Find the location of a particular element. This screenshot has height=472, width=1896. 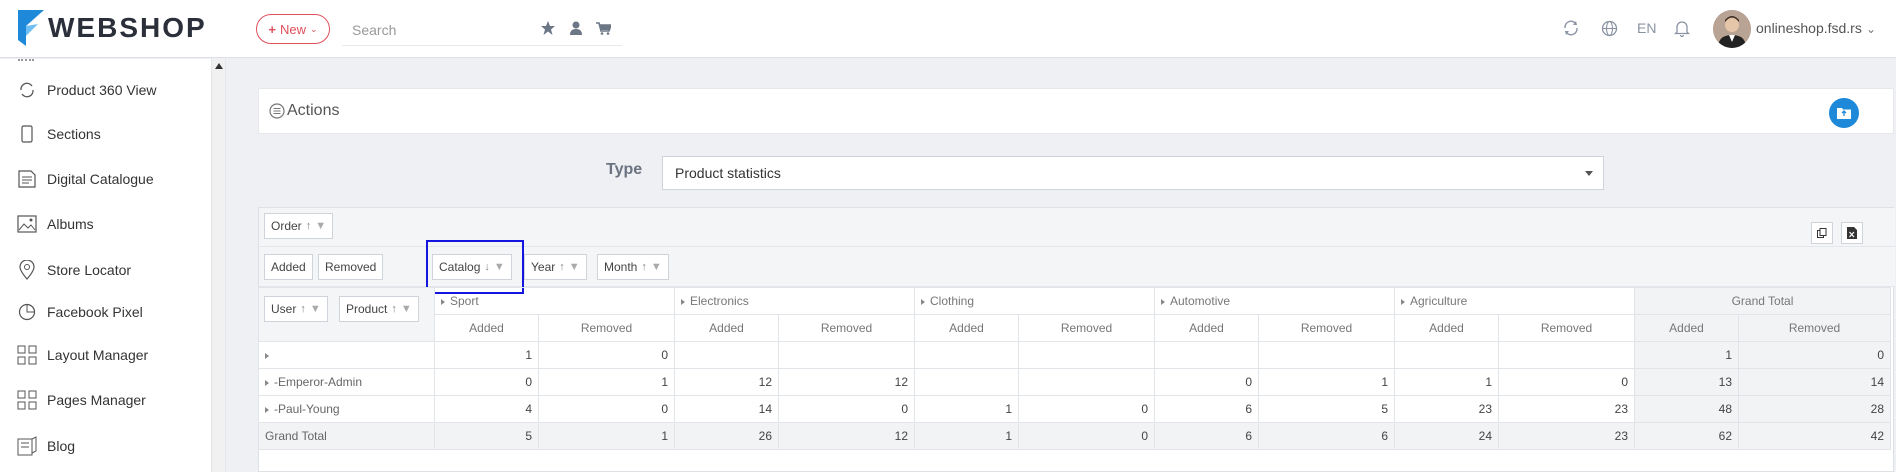

copy-icon is located at coordinates (1822, 233).